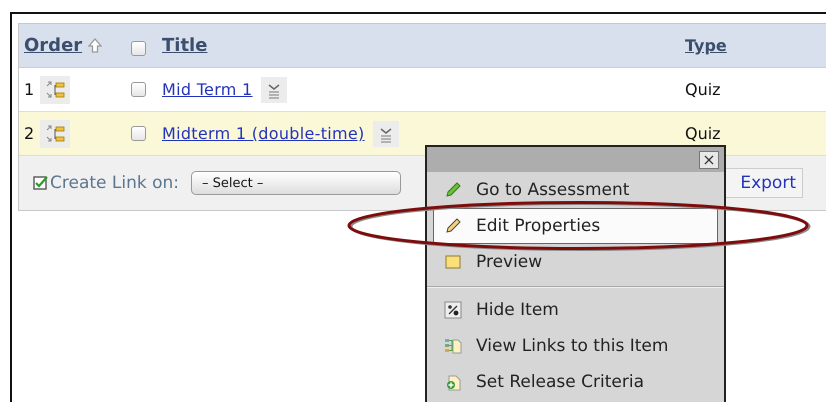 The width and height of the screenshot is (826, 402). I want to click on order-number: 2, so click(29, 133).